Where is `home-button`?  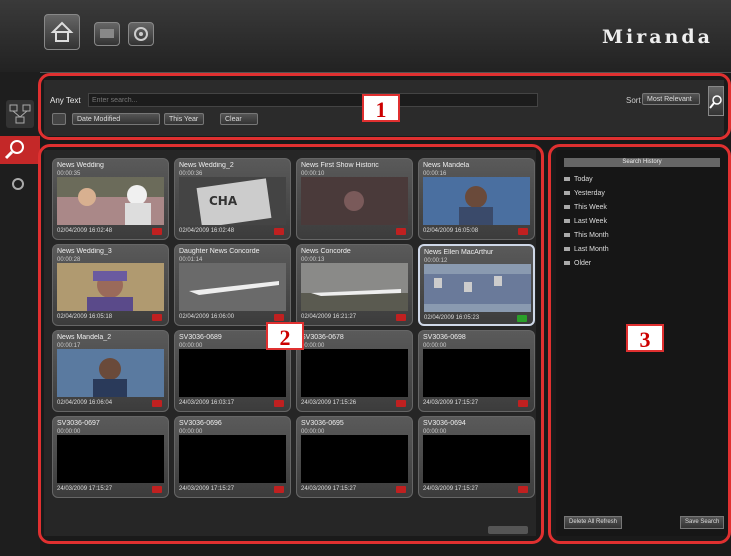 home-button is located at coordinates (62, 32).